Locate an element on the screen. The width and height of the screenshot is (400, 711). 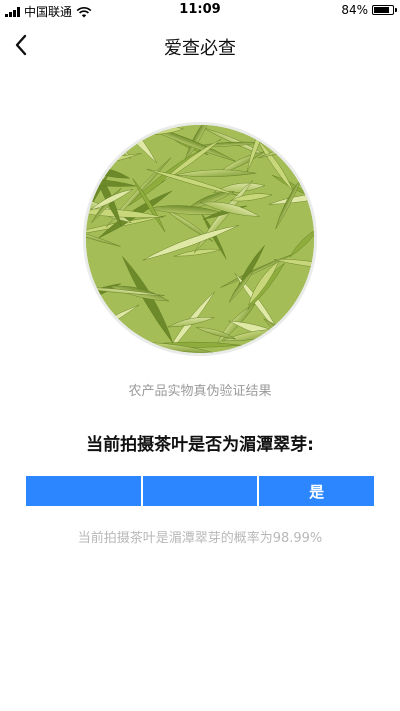
nav-bar: 爱查必查 is located at coordinates (200, 45).